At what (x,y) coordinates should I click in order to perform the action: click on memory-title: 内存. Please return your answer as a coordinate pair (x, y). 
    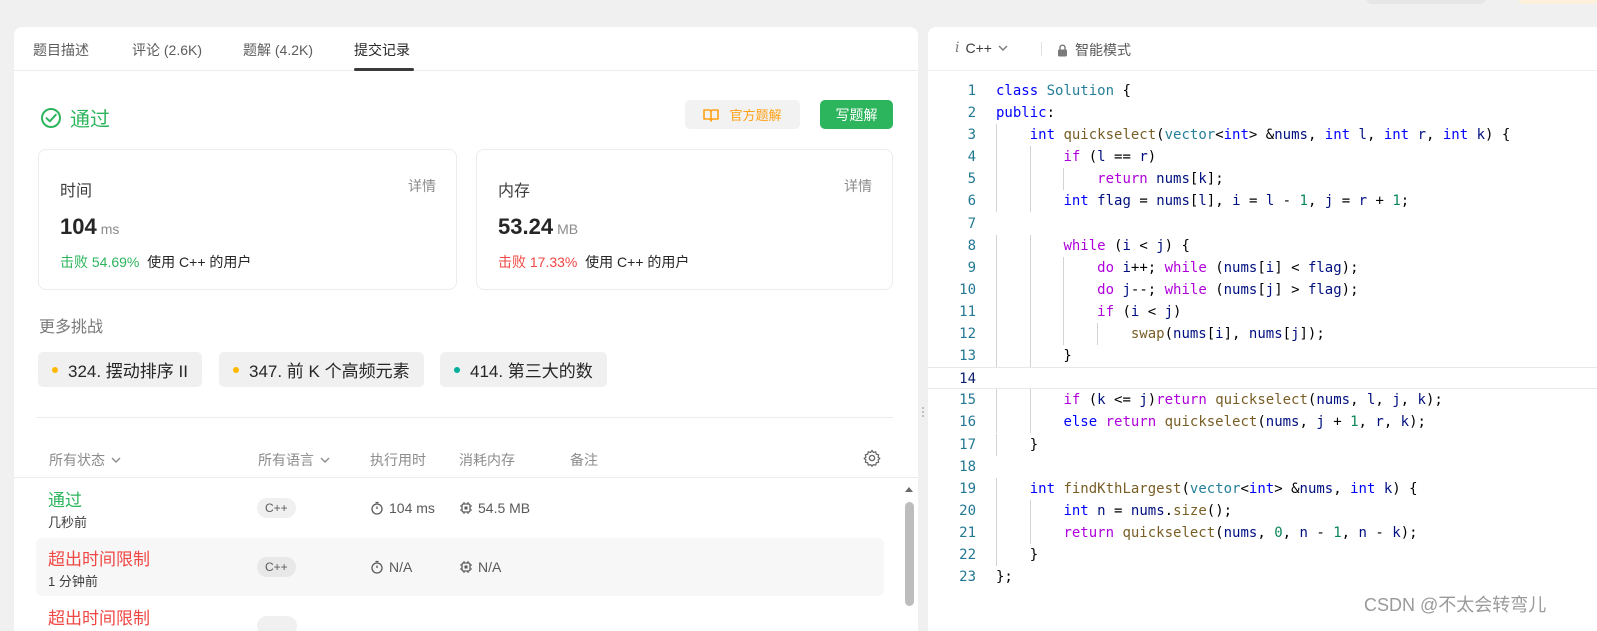
    Looking at the image, I should click on (514, 191).